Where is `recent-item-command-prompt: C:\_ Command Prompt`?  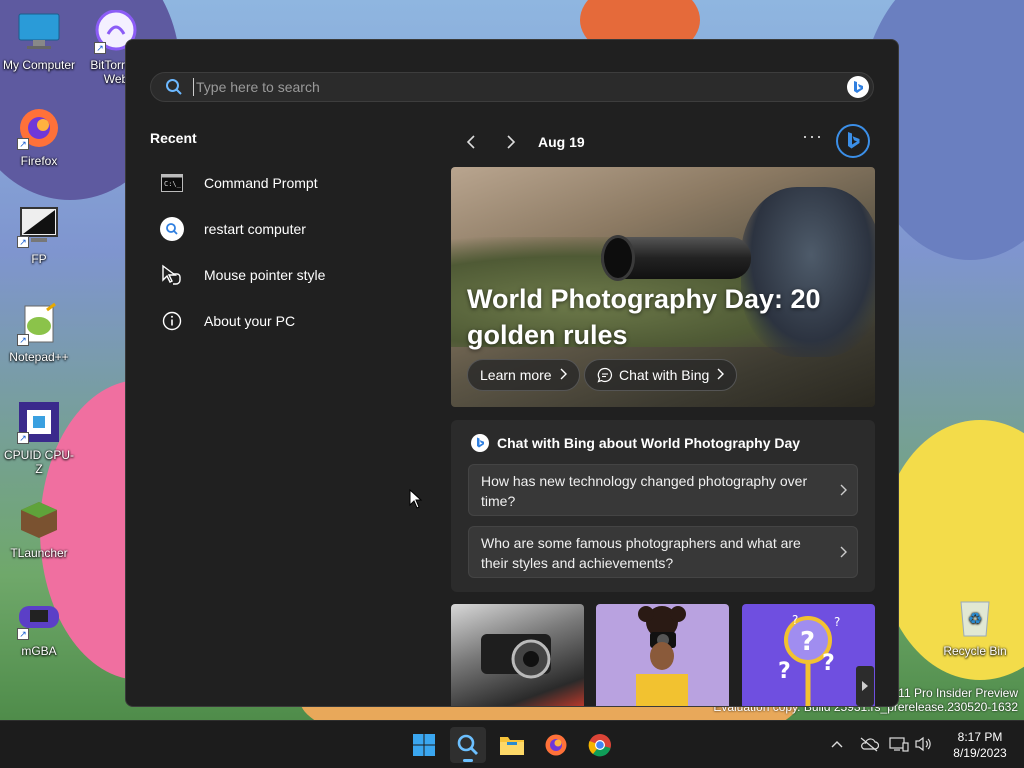
recent-item-command-prompt: C:\_ Command Prompt is located at coordinates (290, 183).